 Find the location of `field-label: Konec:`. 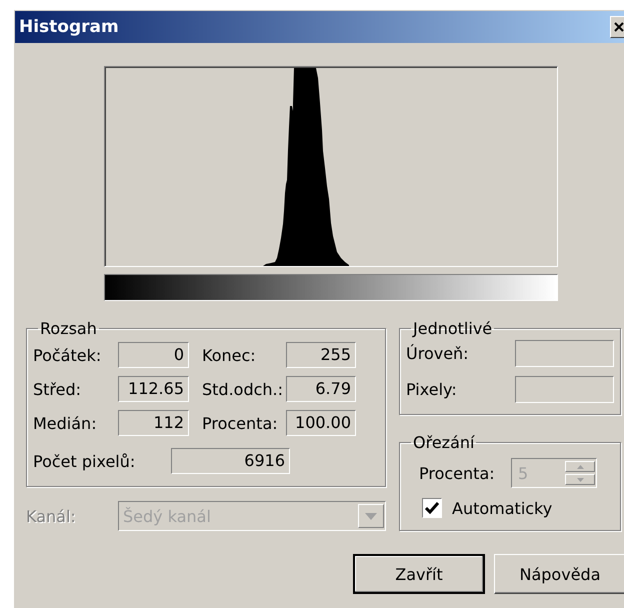

field-label: Konec: is located at coordinates (229, 355).